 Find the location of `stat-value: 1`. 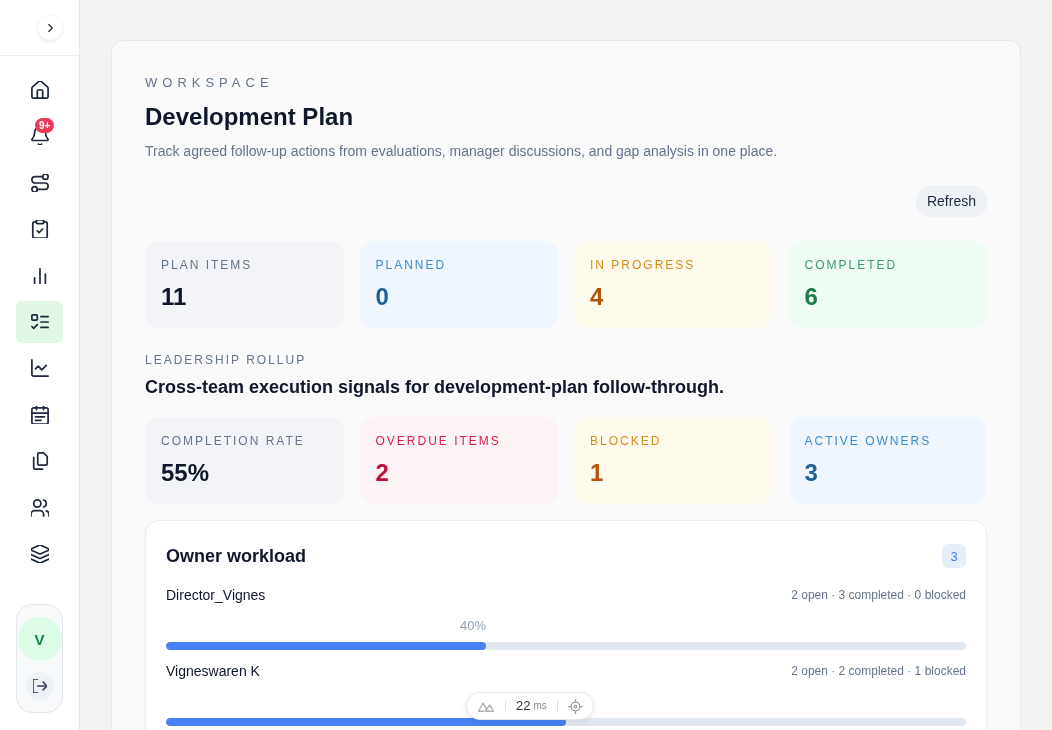

stat-value: 1 is located at coordinates (597, 473).